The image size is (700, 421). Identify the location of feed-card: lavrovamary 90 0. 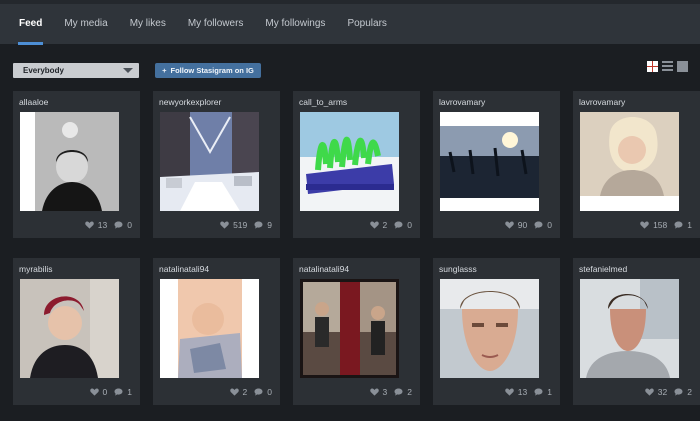
(496, 164).